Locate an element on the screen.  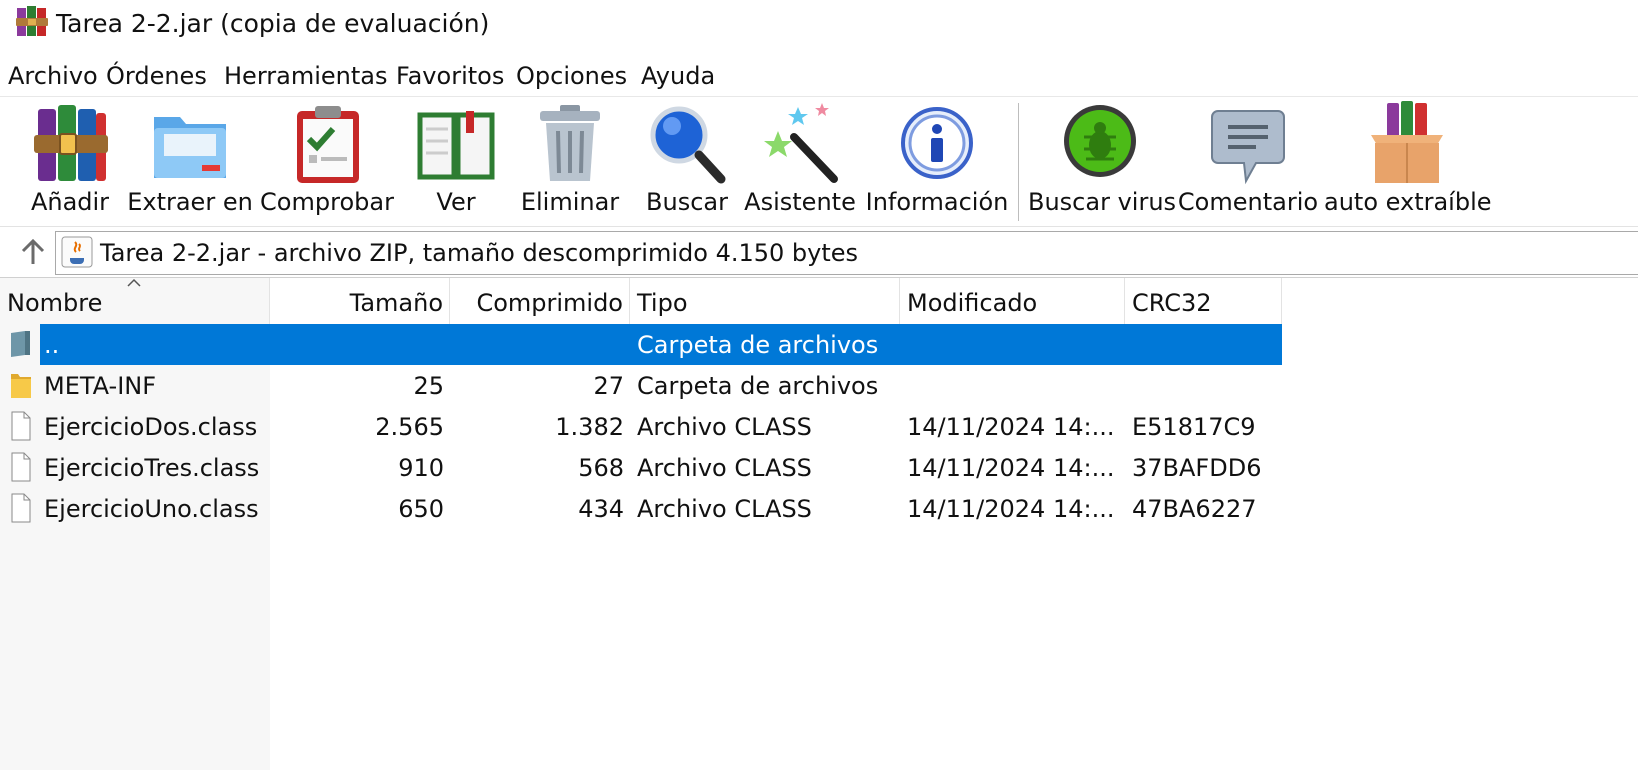
parent-folder-icon is located at coordinates (20, 344).